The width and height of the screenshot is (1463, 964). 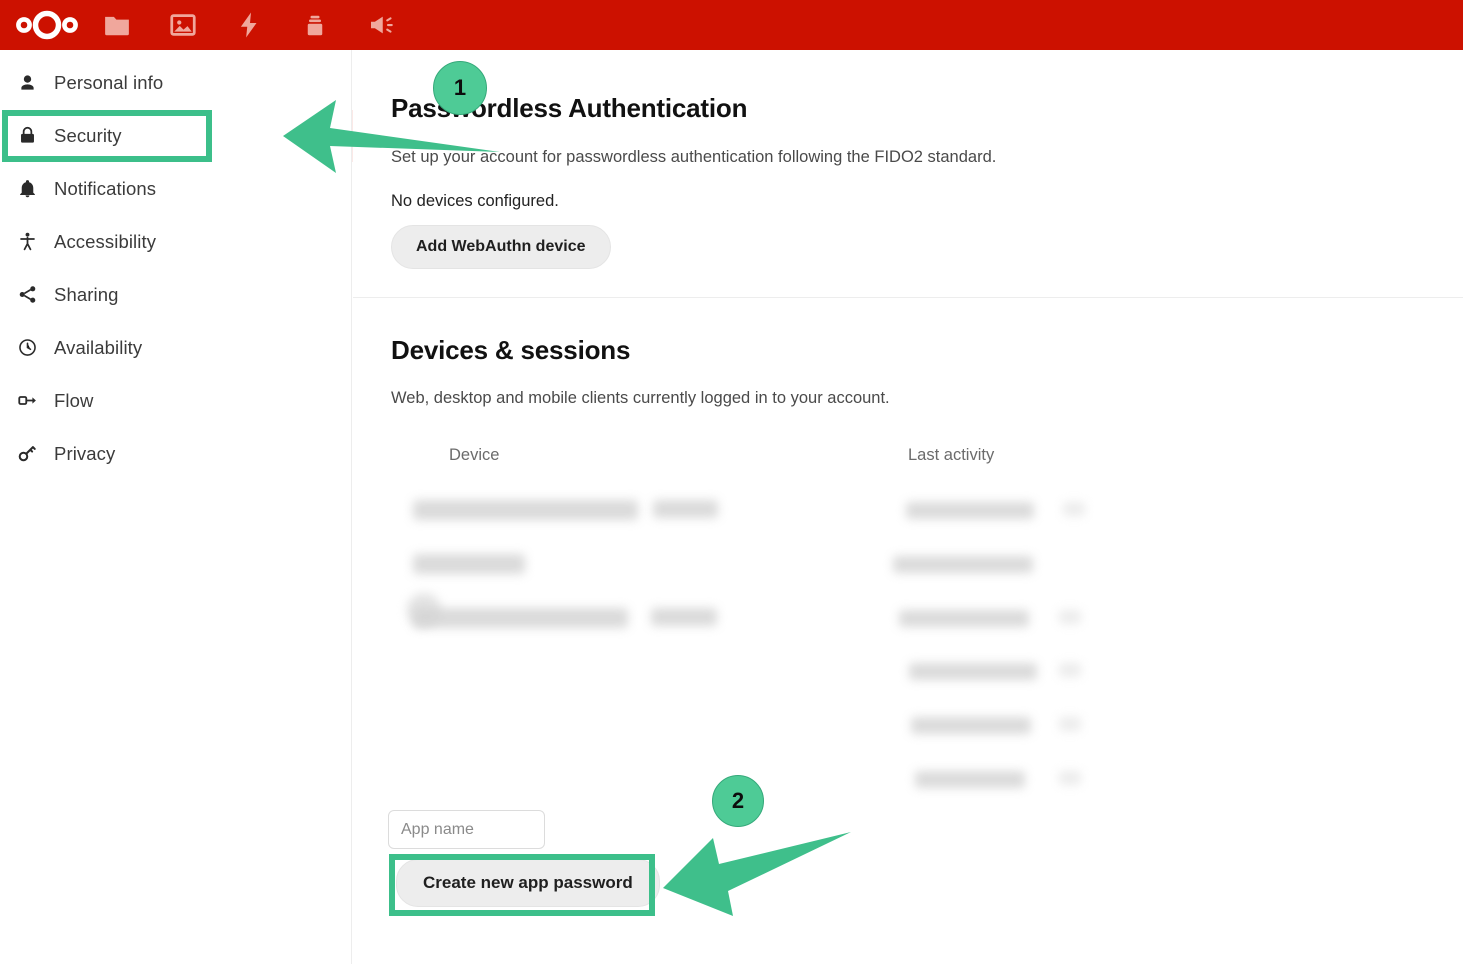 I want to click on sidebar-item-accessibility: Accessibility, so click(x=175, y=241).